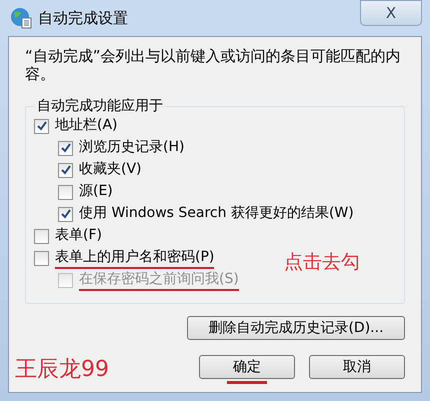  What do you see at coordinates (322, 262) in the screenshot?
I see `annotation-note: 点击去勾` at bounding box center [322, 262].